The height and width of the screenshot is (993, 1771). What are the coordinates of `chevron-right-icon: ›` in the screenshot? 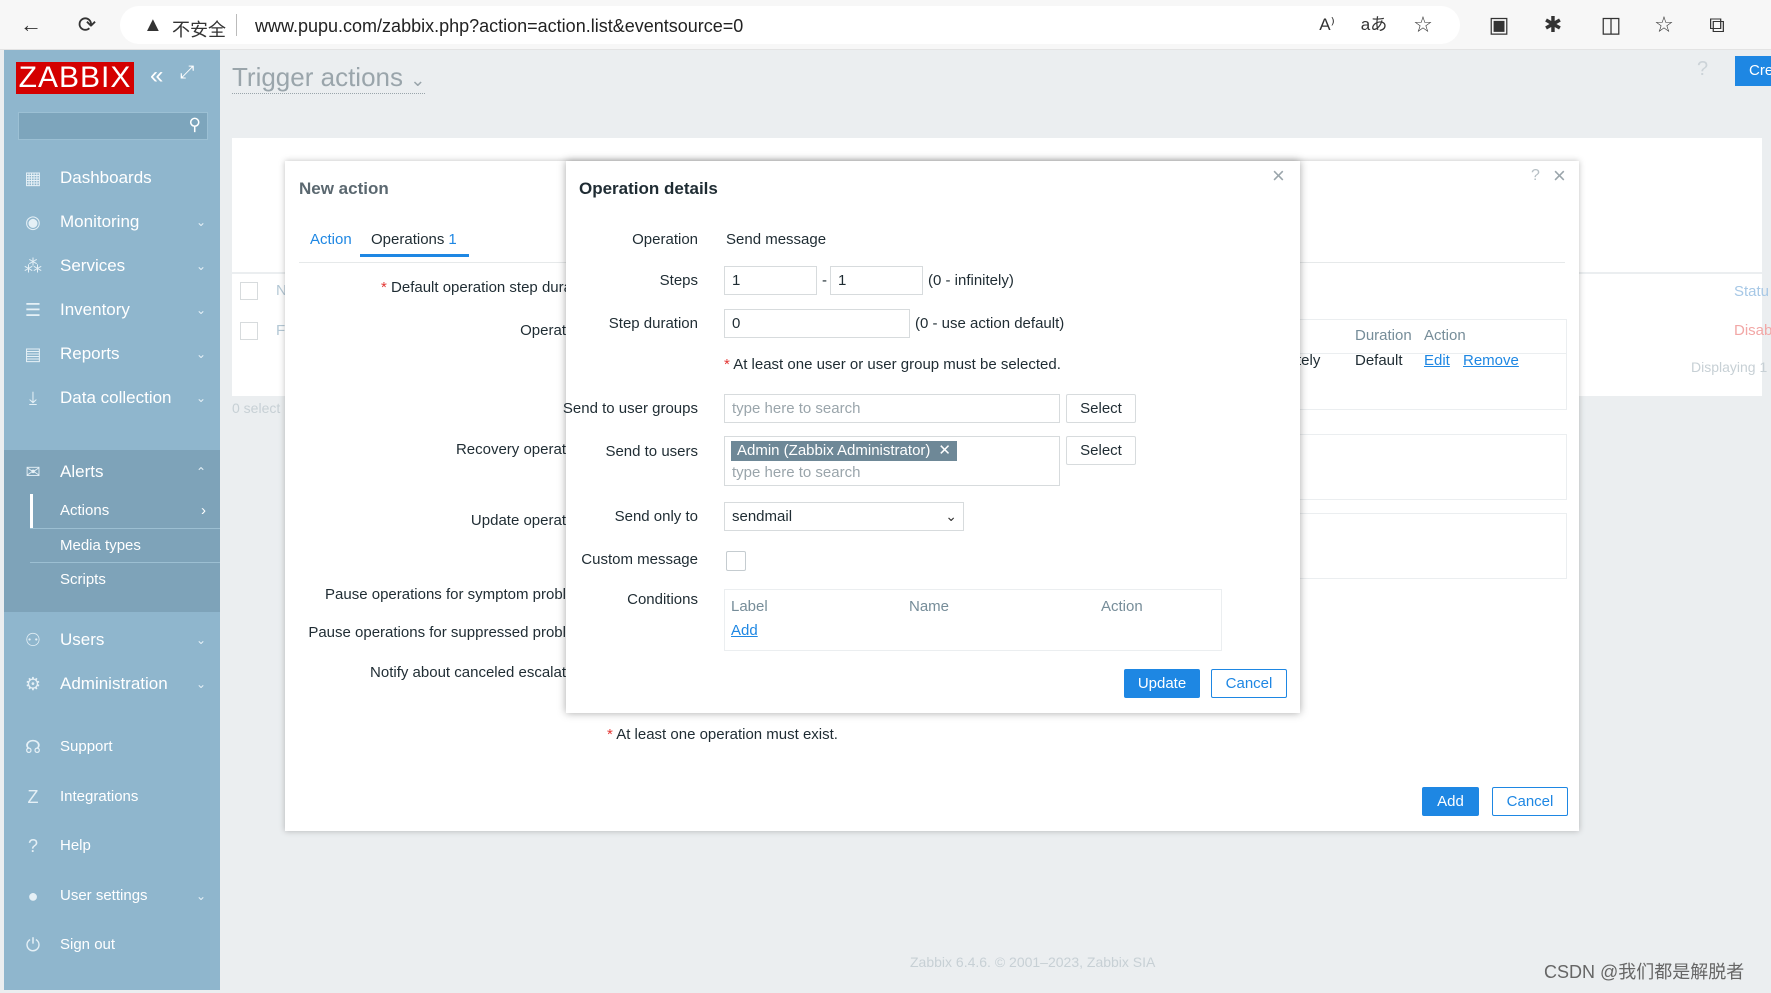 It's located at (203, 510).